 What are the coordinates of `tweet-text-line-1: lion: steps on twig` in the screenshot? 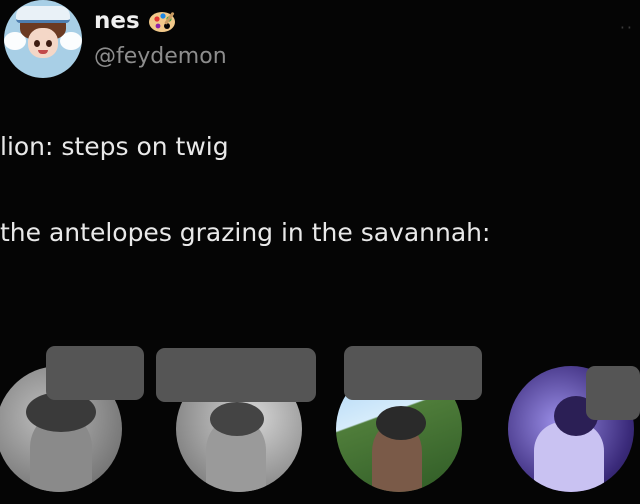 It's located at (114, 146).